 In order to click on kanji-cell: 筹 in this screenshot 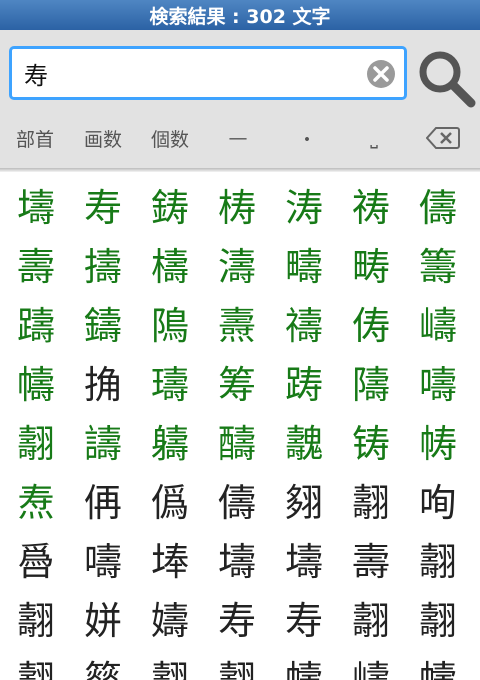, I will do `click(237, 381)`.